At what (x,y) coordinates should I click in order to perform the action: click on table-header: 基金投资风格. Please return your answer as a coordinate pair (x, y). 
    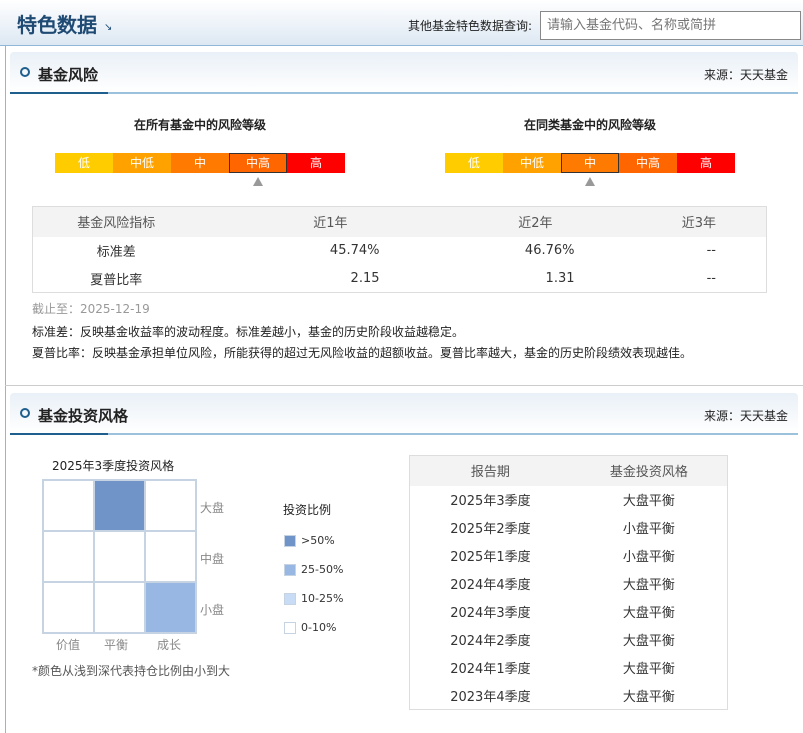
    Looking at the image, I should click on (649, 470).